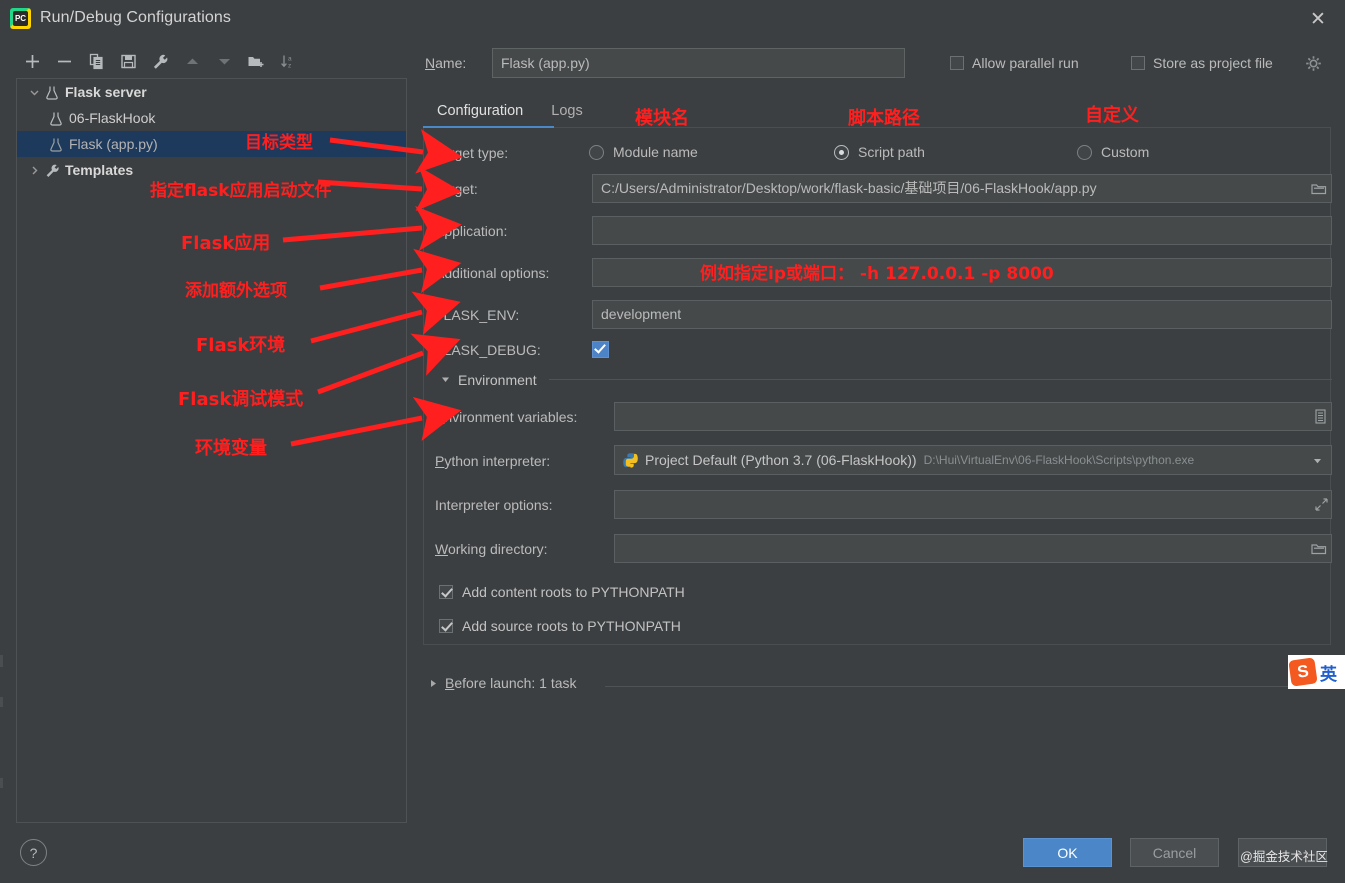 This screenshot has height=883, width=1345. I want to click on move-down-button, so click(224, 61).